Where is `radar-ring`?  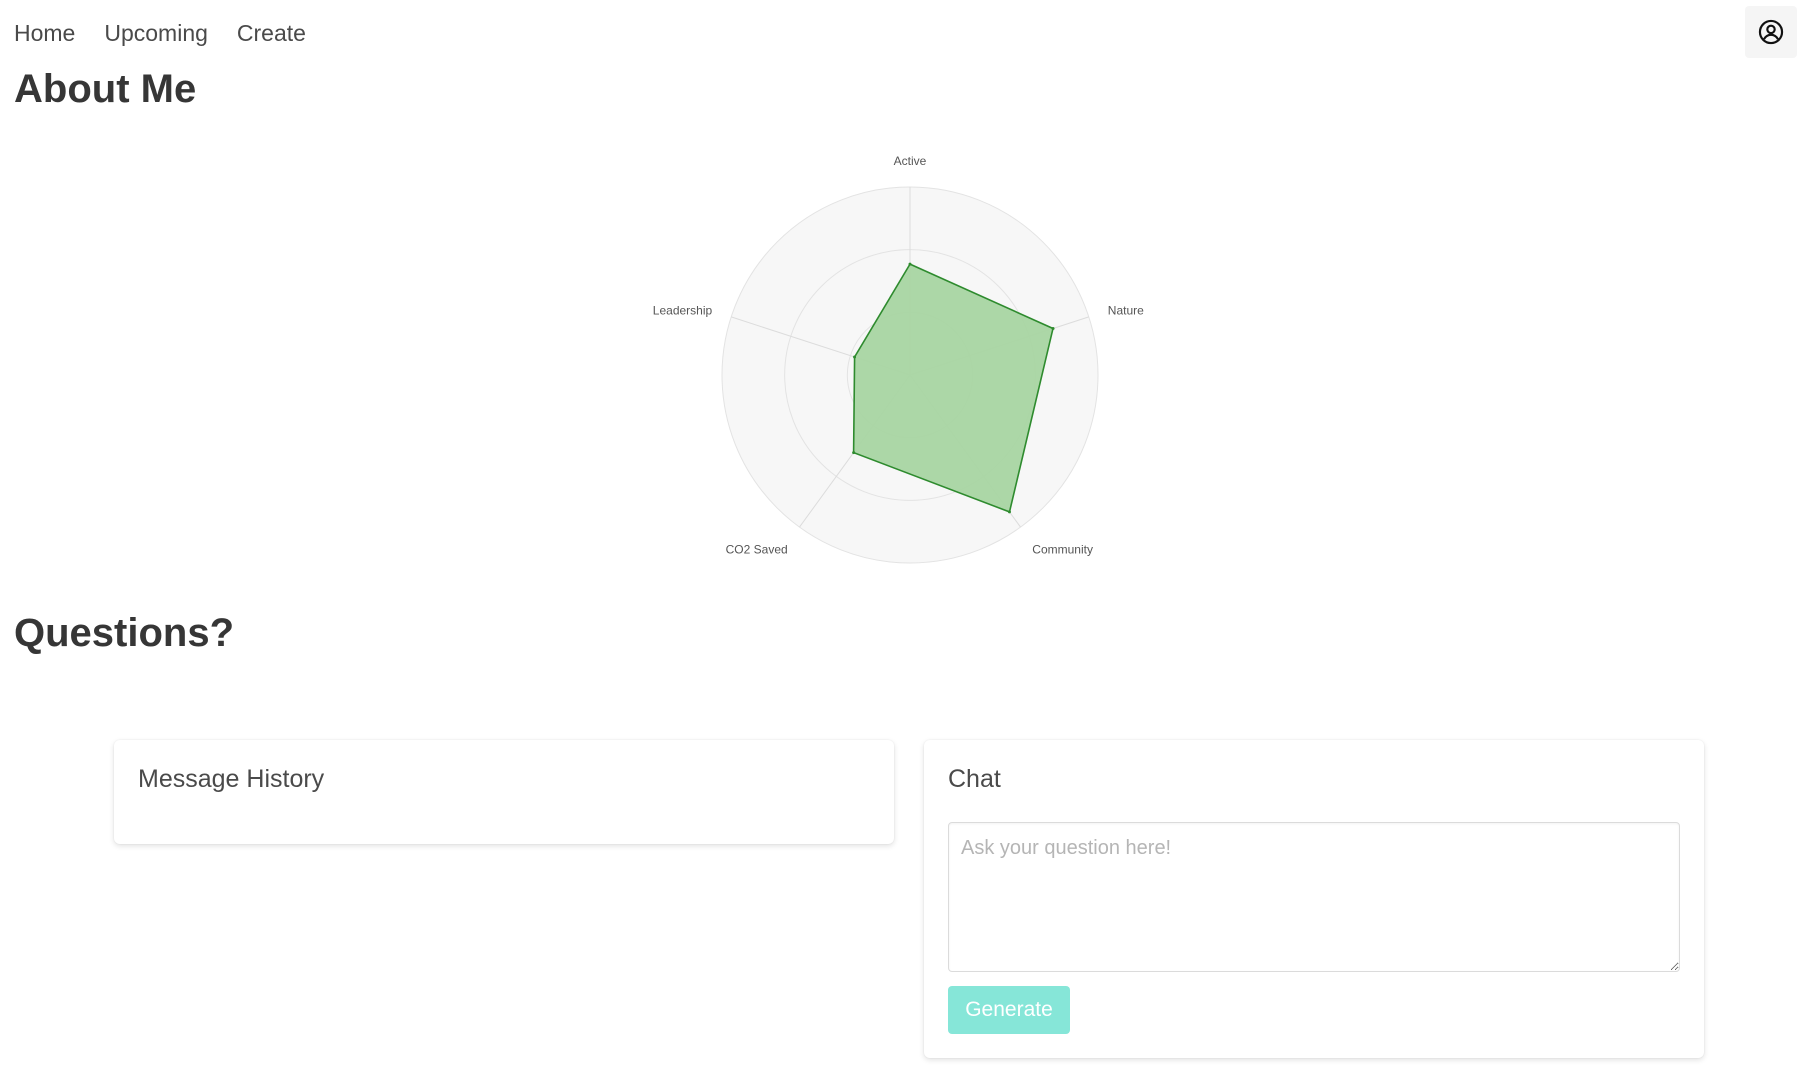
radar-ring is located at coordinates (910, 375).